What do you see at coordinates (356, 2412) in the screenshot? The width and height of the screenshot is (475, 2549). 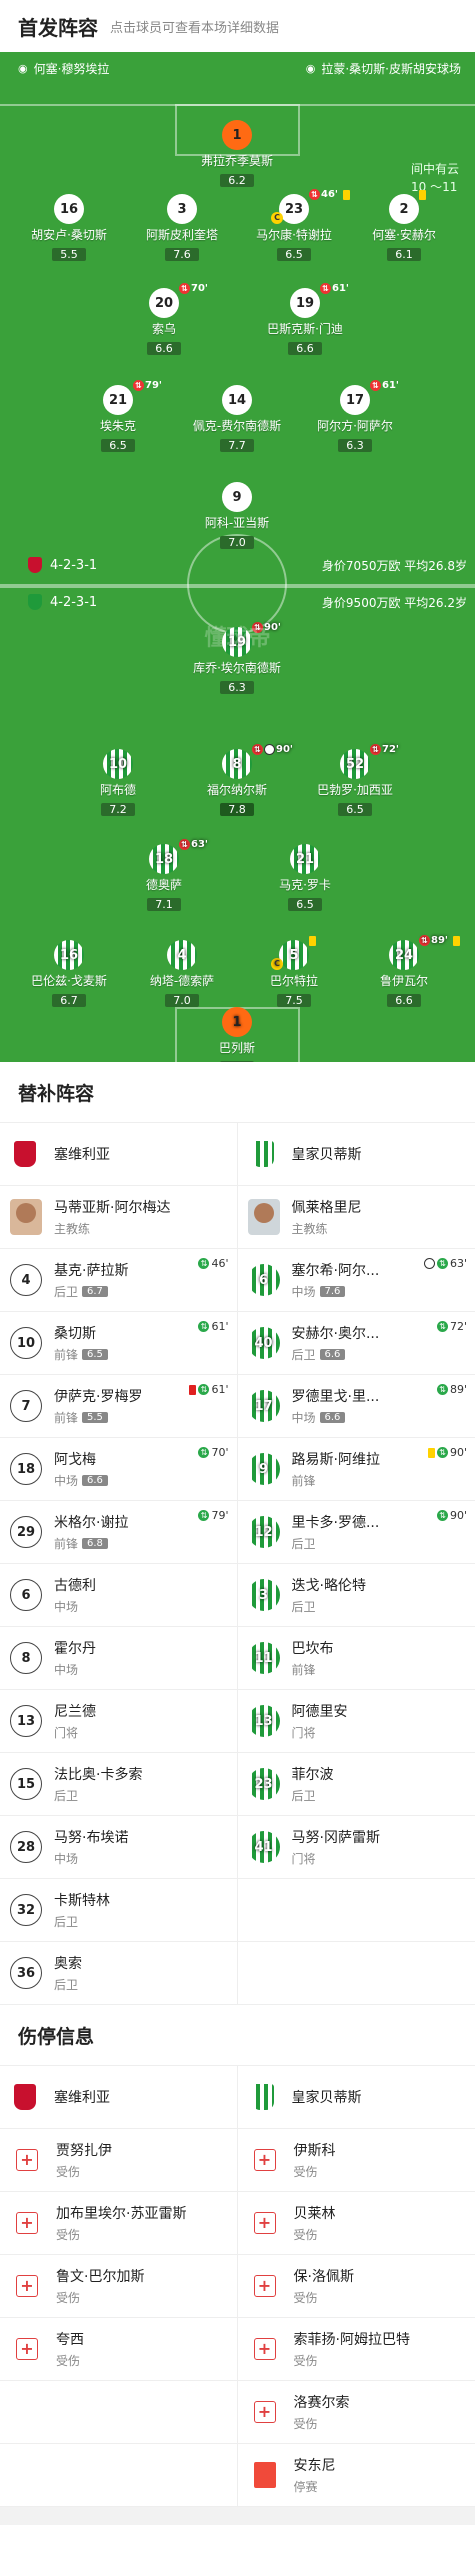 I see `injured-player: + 洛赛尔索 受伤` at bounding box center [356, 2412].